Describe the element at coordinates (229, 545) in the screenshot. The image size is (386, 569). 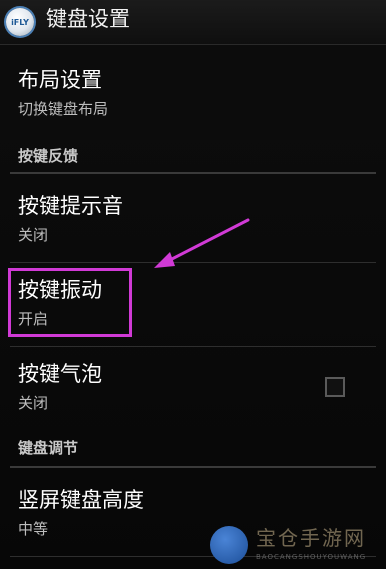
I see `watermark-logo-icon` at that location.